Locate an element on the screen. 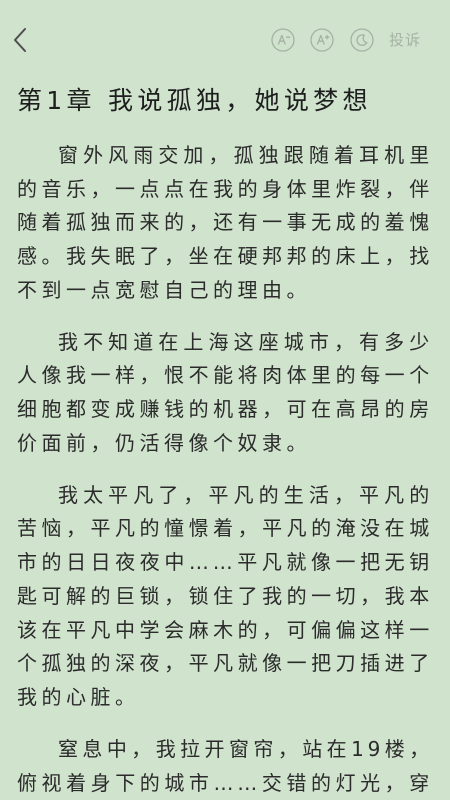 This screenshot has height=800, width=450. chapter-title: 第1章 我说孤独，她说梦想 is located at coordinates (194, 100).